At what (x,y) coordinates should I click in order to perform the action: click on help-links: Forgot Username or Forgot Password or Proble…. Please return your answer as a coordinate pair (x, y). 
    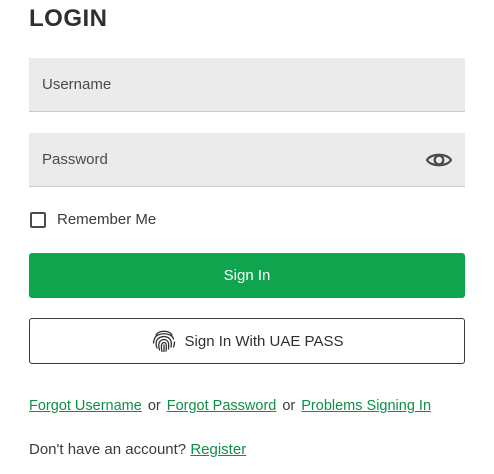
    Looking at the image, I should click on (230, 406).